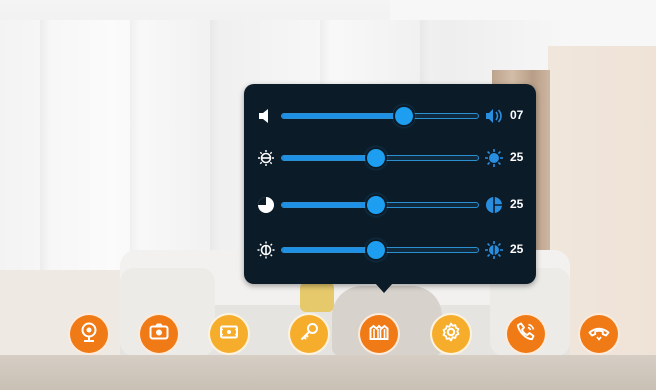 The height and width of the screenshot is (390, 656). What do you see at coordinates (390, 205) in the screenshot?
I see `contrast-row: 25` at bounding box center [390, 205].